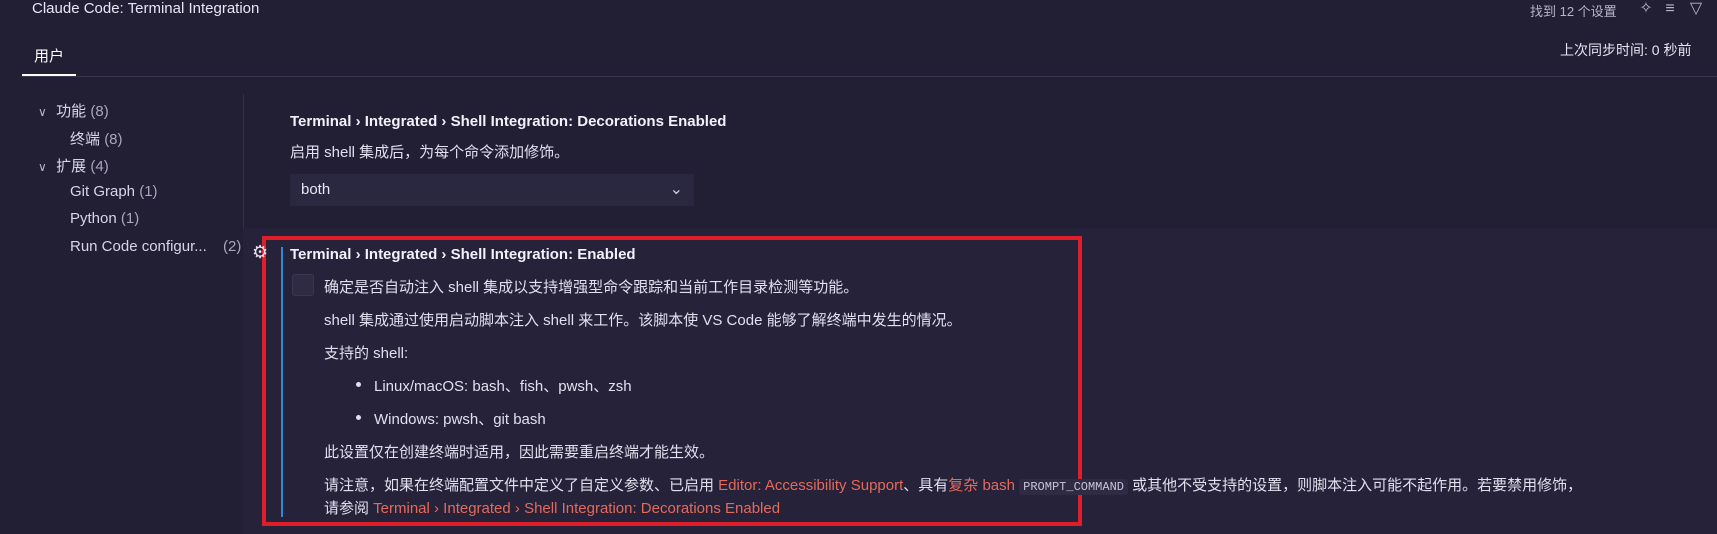 Image resolution: width=1717 pixels, height=534 pixels. I want to click on select-value: both, so click(316, 189).